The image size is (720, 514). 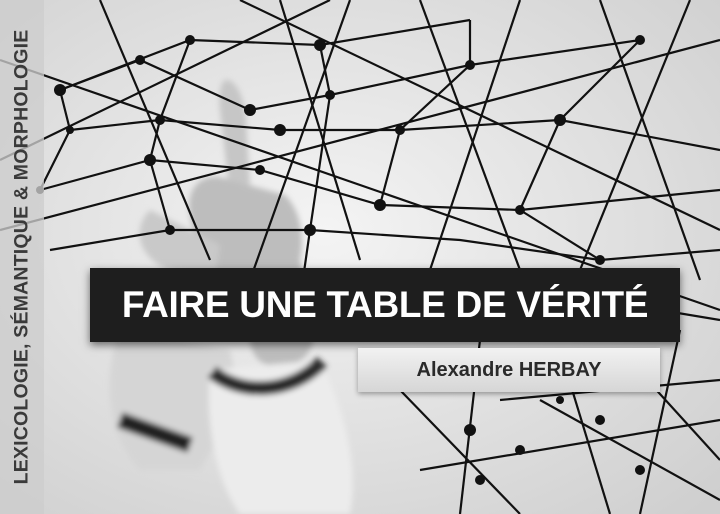 I want to click on author-banner: Alexandre HERBAY, so click(x=509, y=370).